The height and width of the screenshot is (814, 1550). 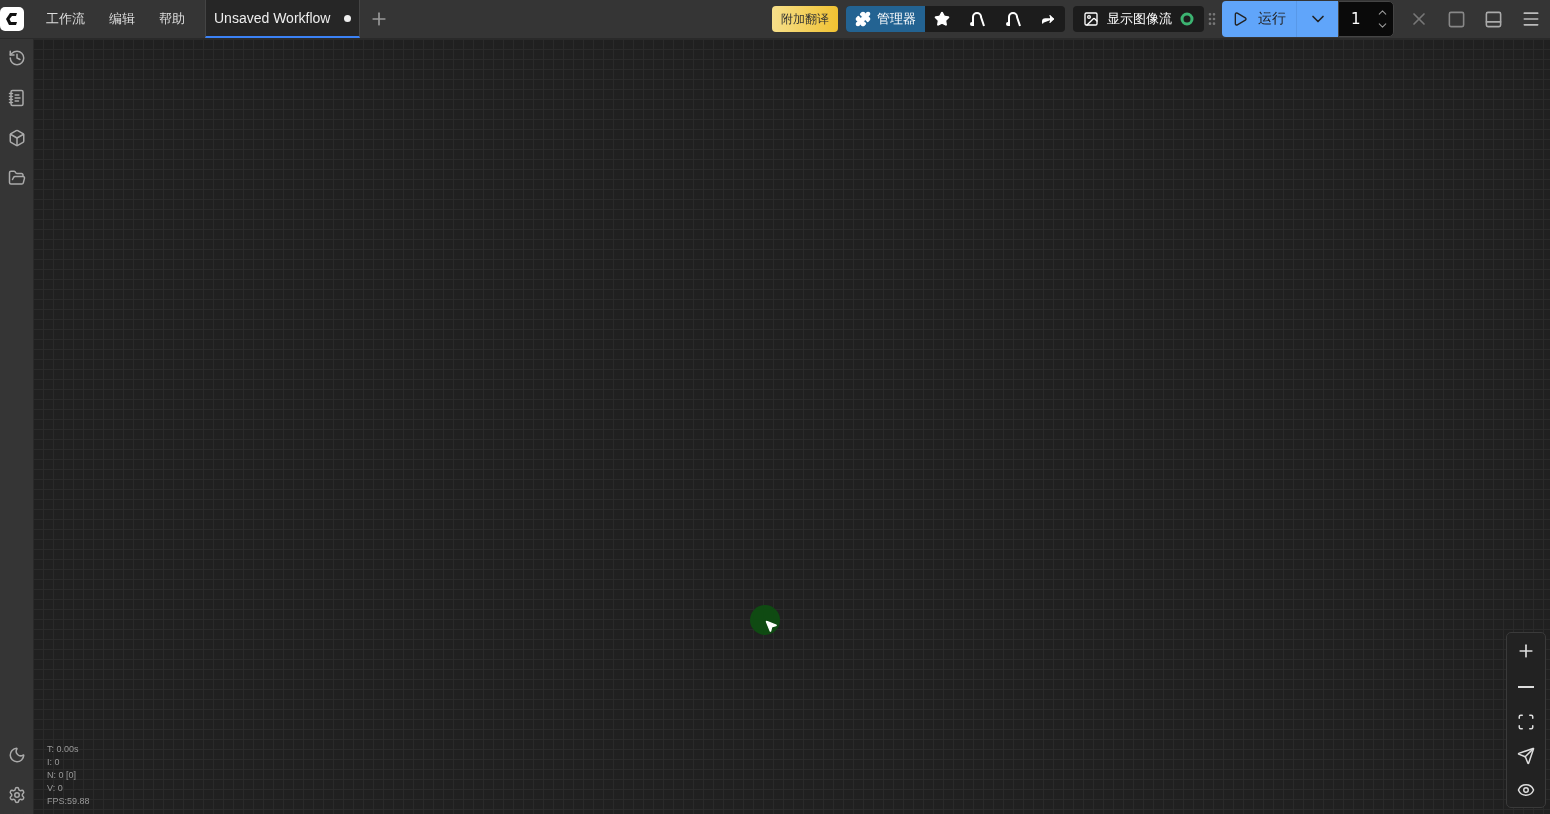 I want to click on workflow-tab: Unsaved Workflow, so click(x=283, y=19).